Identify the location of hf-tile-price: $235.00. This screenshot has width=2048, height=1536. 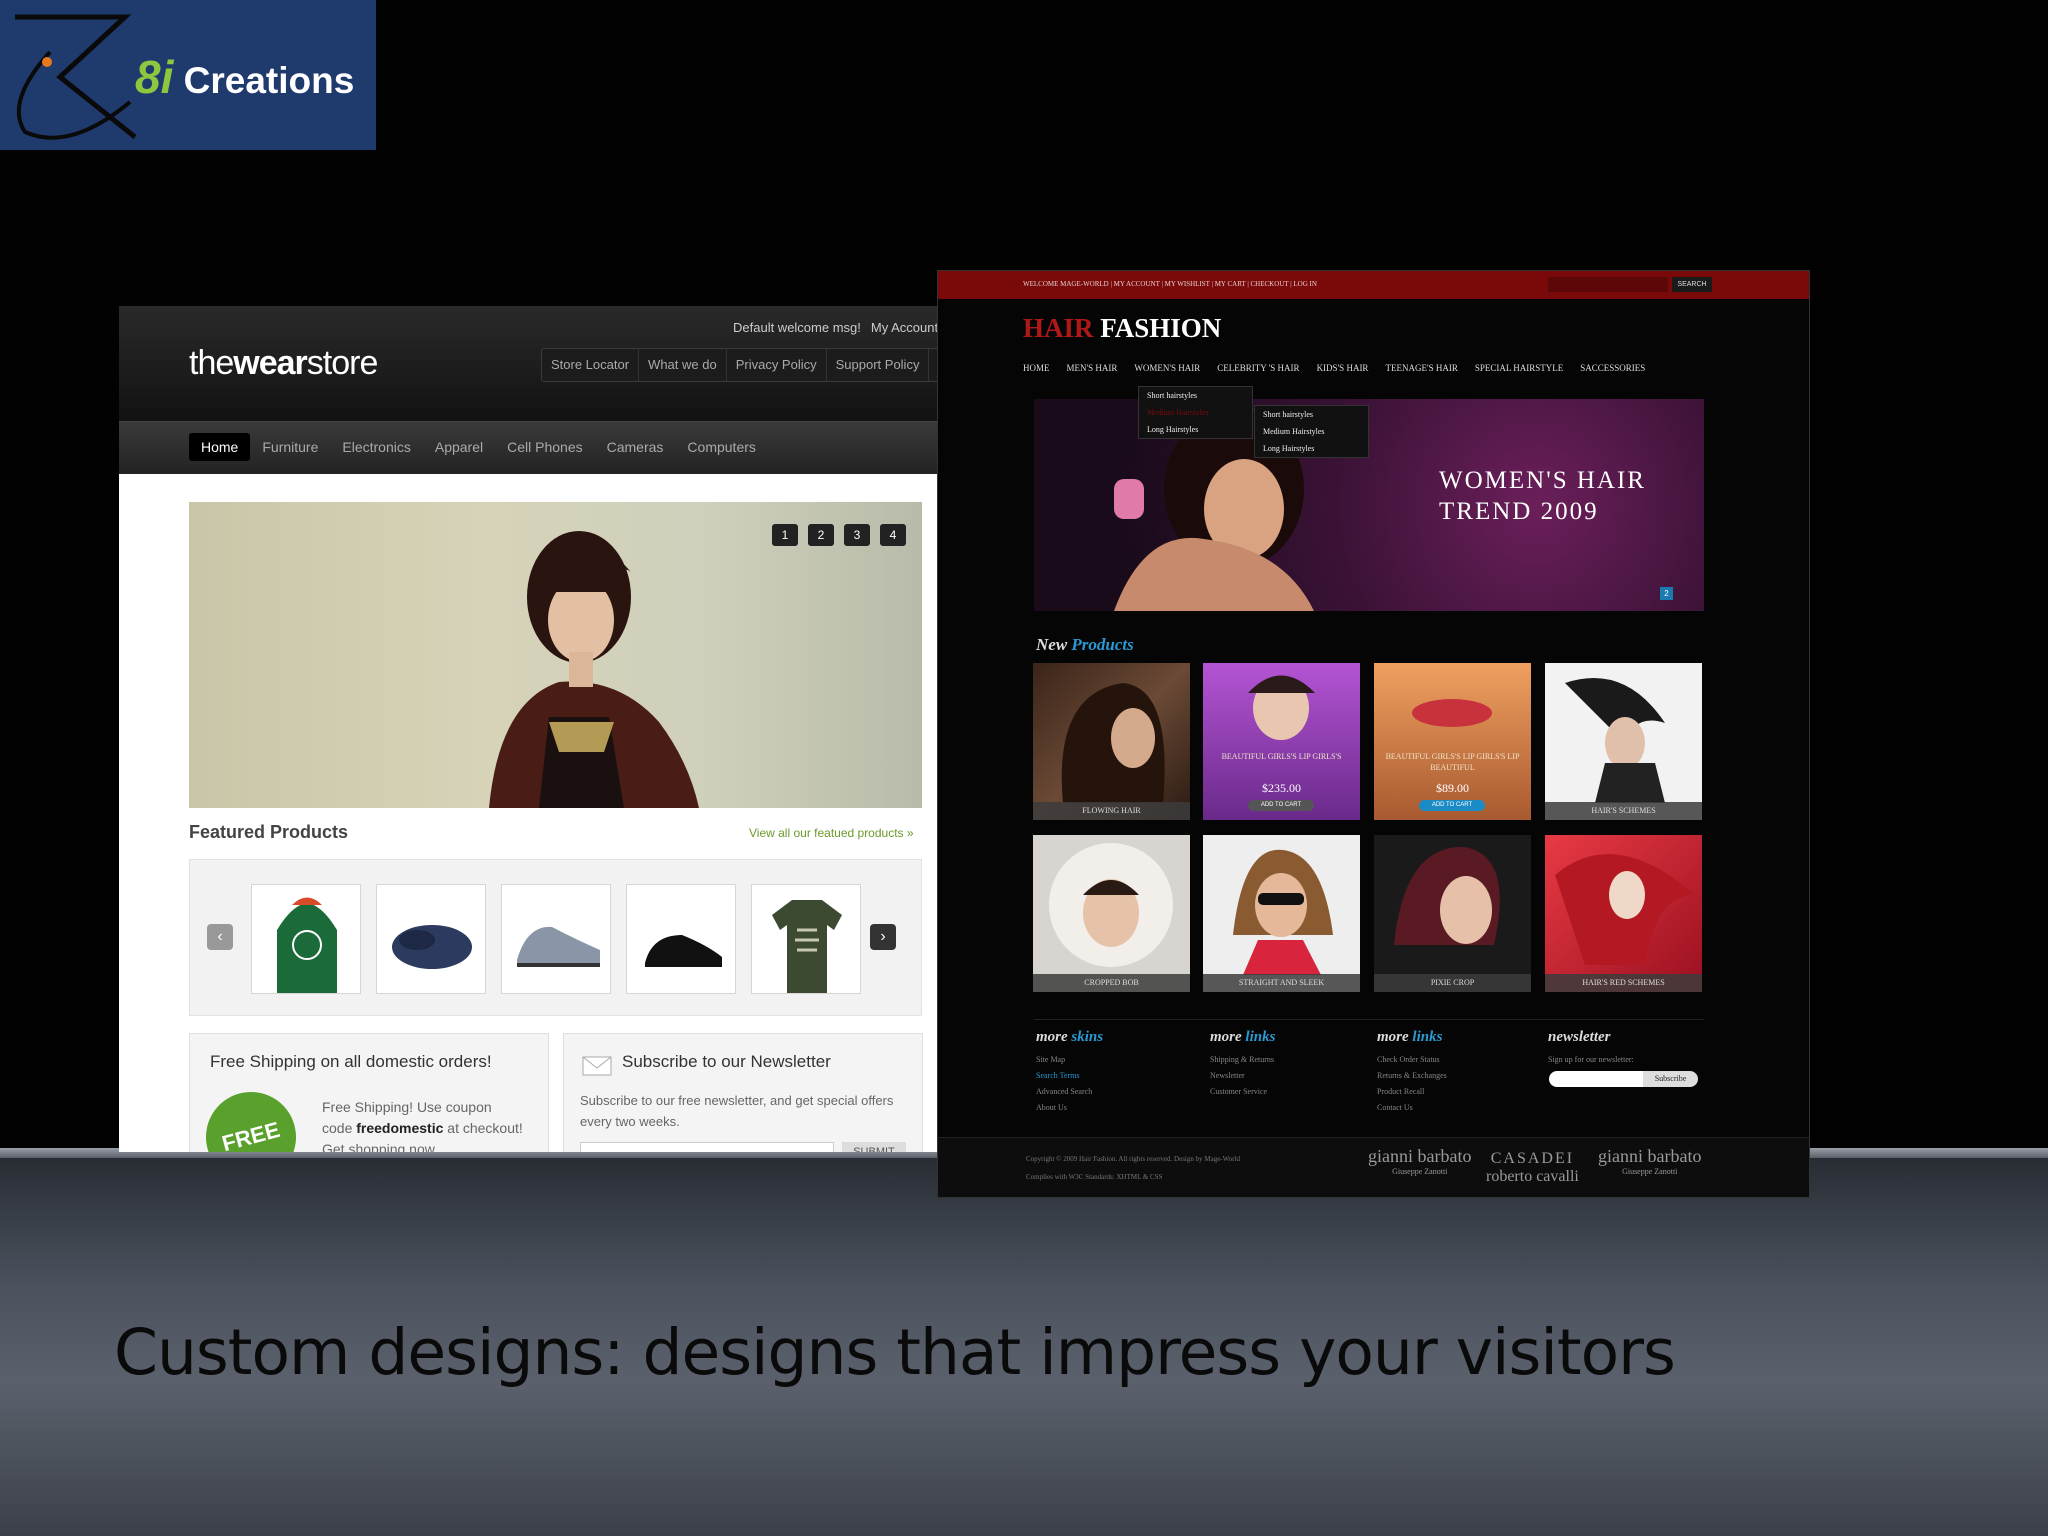
(1281, 788).